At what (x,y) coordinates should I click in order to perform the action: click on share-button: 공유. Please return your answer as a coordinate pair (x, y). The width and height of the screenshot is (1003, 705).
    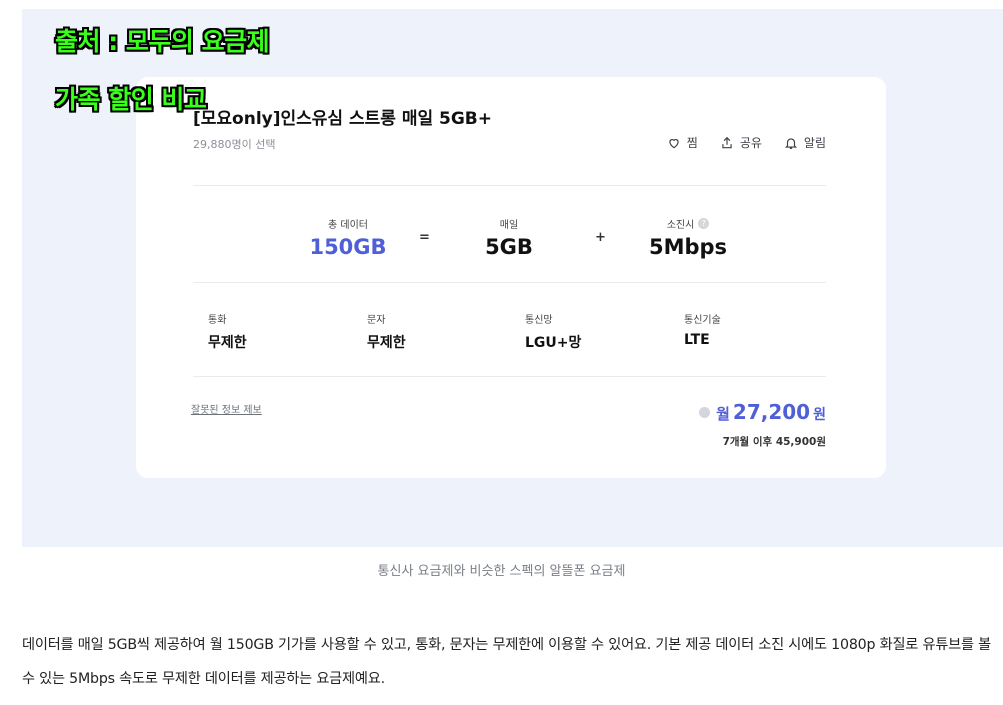
    Looking at the image, I should click on (741, 142).